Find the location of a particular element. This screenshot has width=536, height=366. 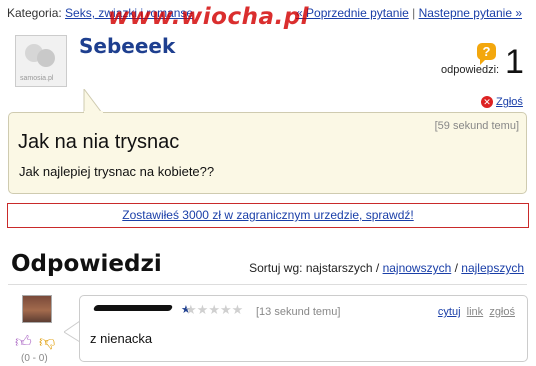

answer-text: z nienacka is located at coordinates (121, 338).